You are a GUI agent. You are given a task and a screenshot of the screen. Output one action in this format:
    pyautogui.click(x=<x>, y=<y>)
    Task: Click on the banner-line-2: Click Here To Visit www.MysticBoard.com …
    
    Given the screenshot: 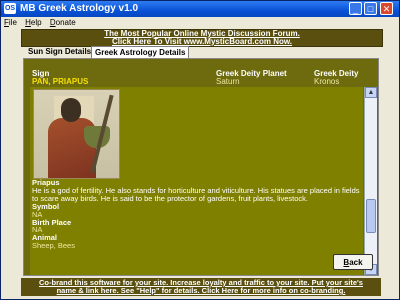 What is the action you would take?
    pyautogui.click(x=202, y=41)
    